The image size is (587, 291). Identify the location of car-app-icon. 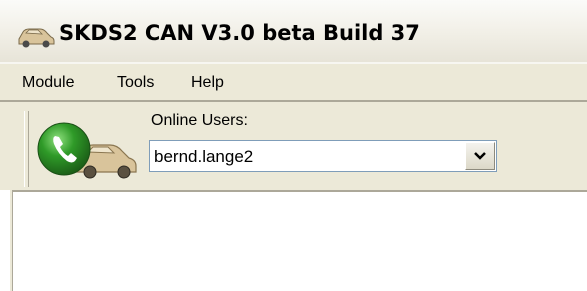
(36, 36).